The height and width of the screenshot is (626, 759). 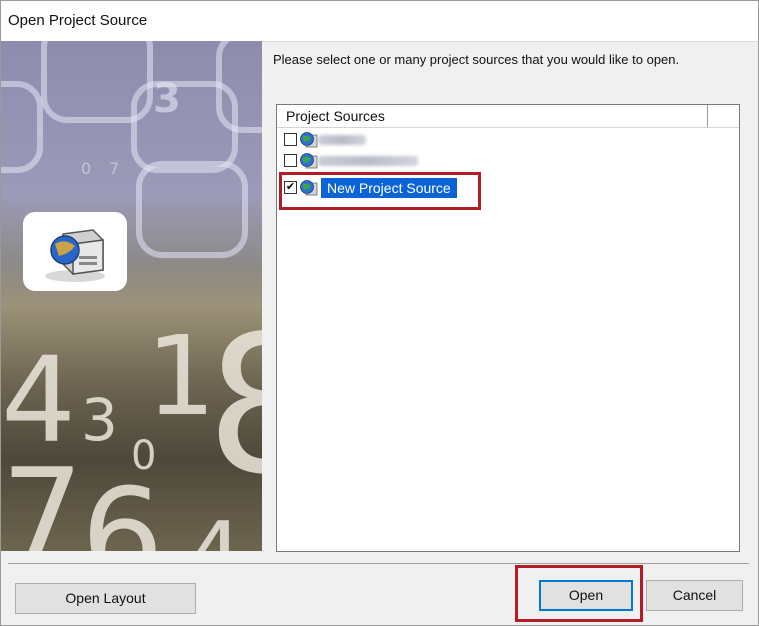 I want to click on banner-digit: 6, so click(x=122, y=505).